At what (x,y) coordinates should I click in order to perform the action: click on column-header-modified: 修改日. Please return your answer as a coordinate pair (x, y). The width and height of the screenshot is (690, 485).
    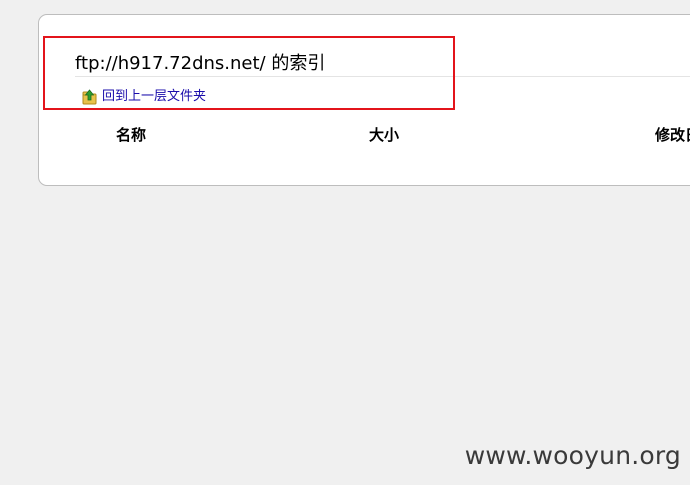
    Looking at the image, I should click on (672, 135).